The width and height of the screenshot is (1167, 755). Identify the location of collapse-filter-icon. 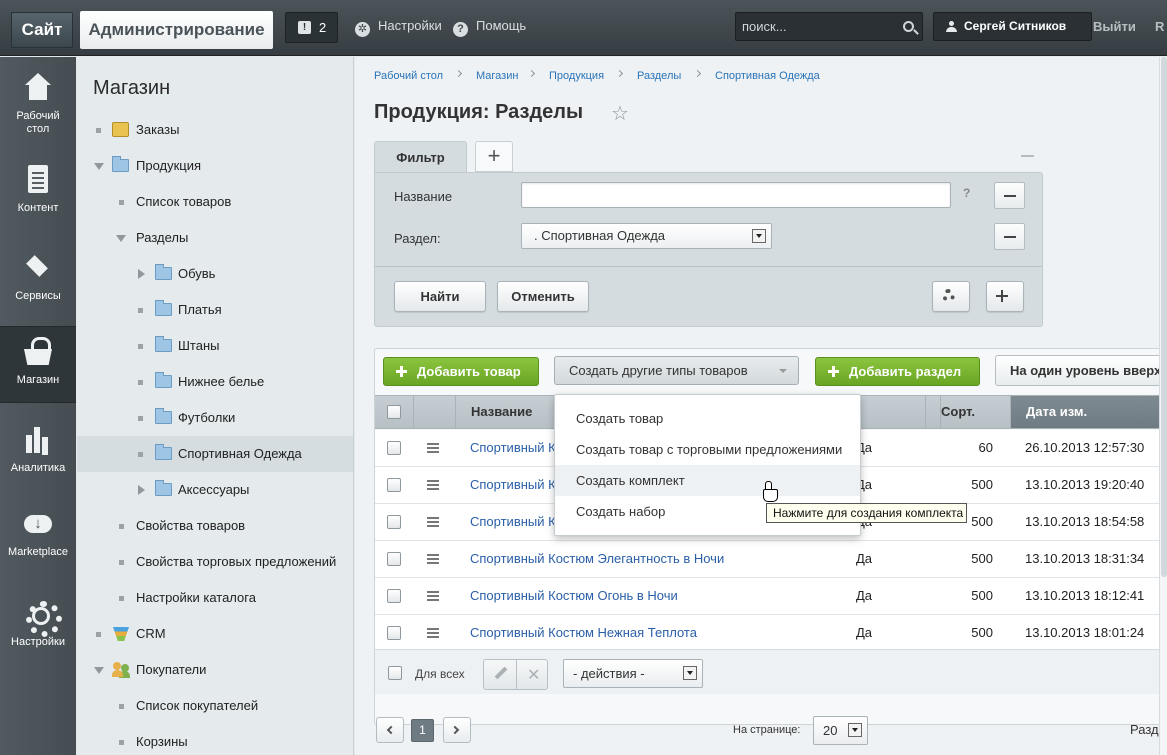
(1027, 156).